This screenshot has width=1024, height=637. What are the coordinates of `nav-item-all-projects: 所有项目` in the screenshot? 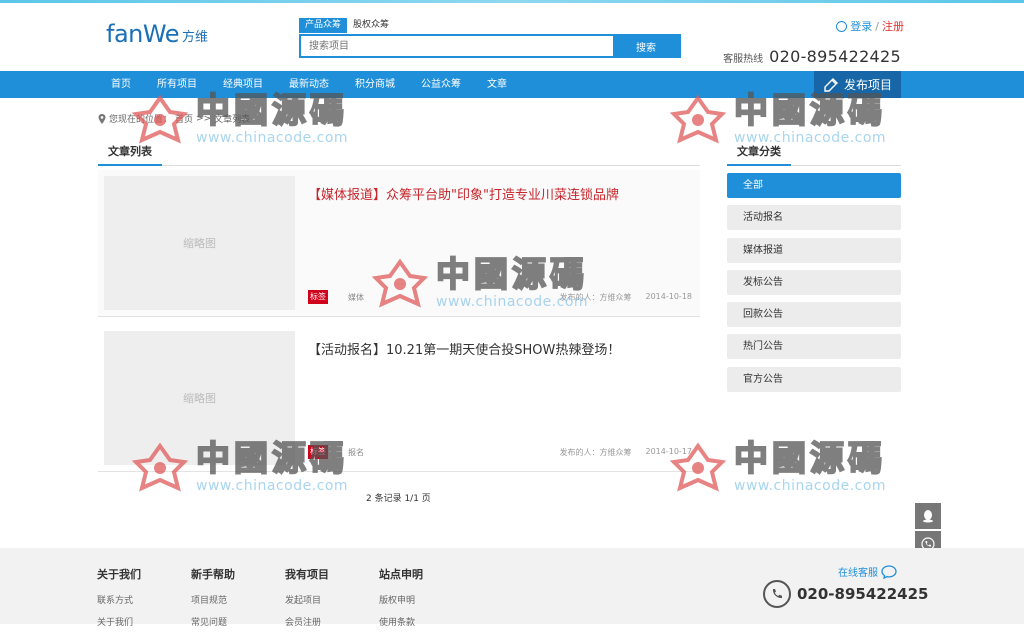 It's located at (177, 84).